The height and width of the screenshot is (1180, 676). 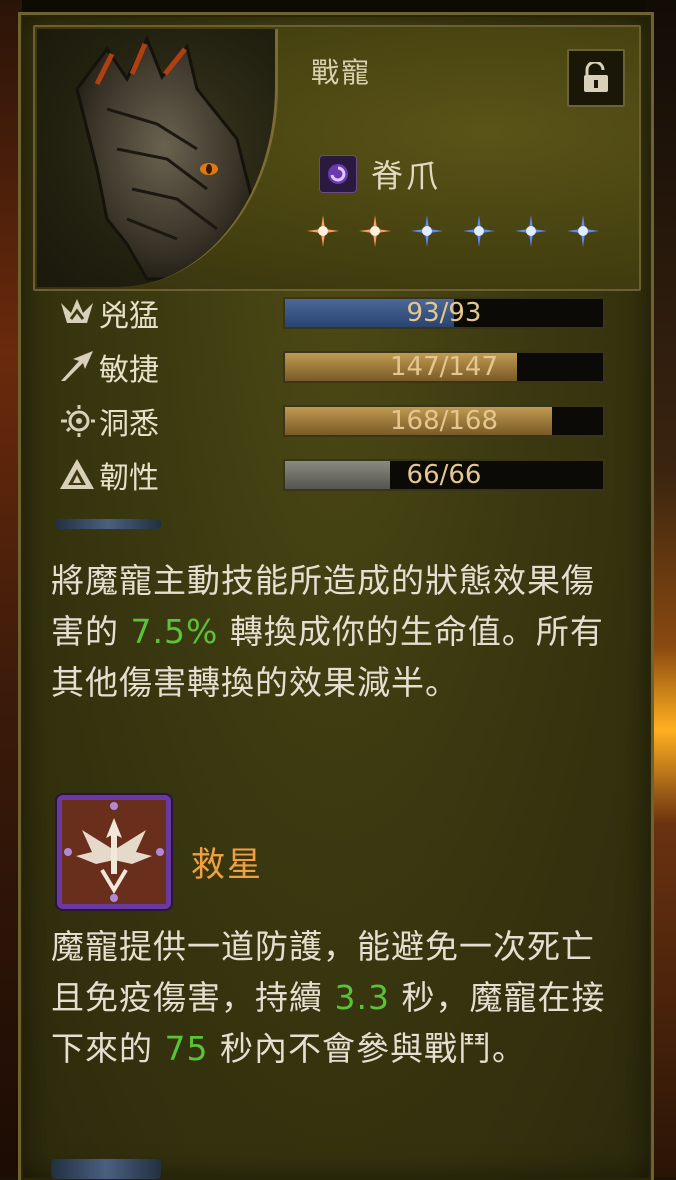 What do you see at coordinates (186, 1048) in the screenshot?
I see `skill-cooldown-value: 75` at bounding box center [186, 1048].